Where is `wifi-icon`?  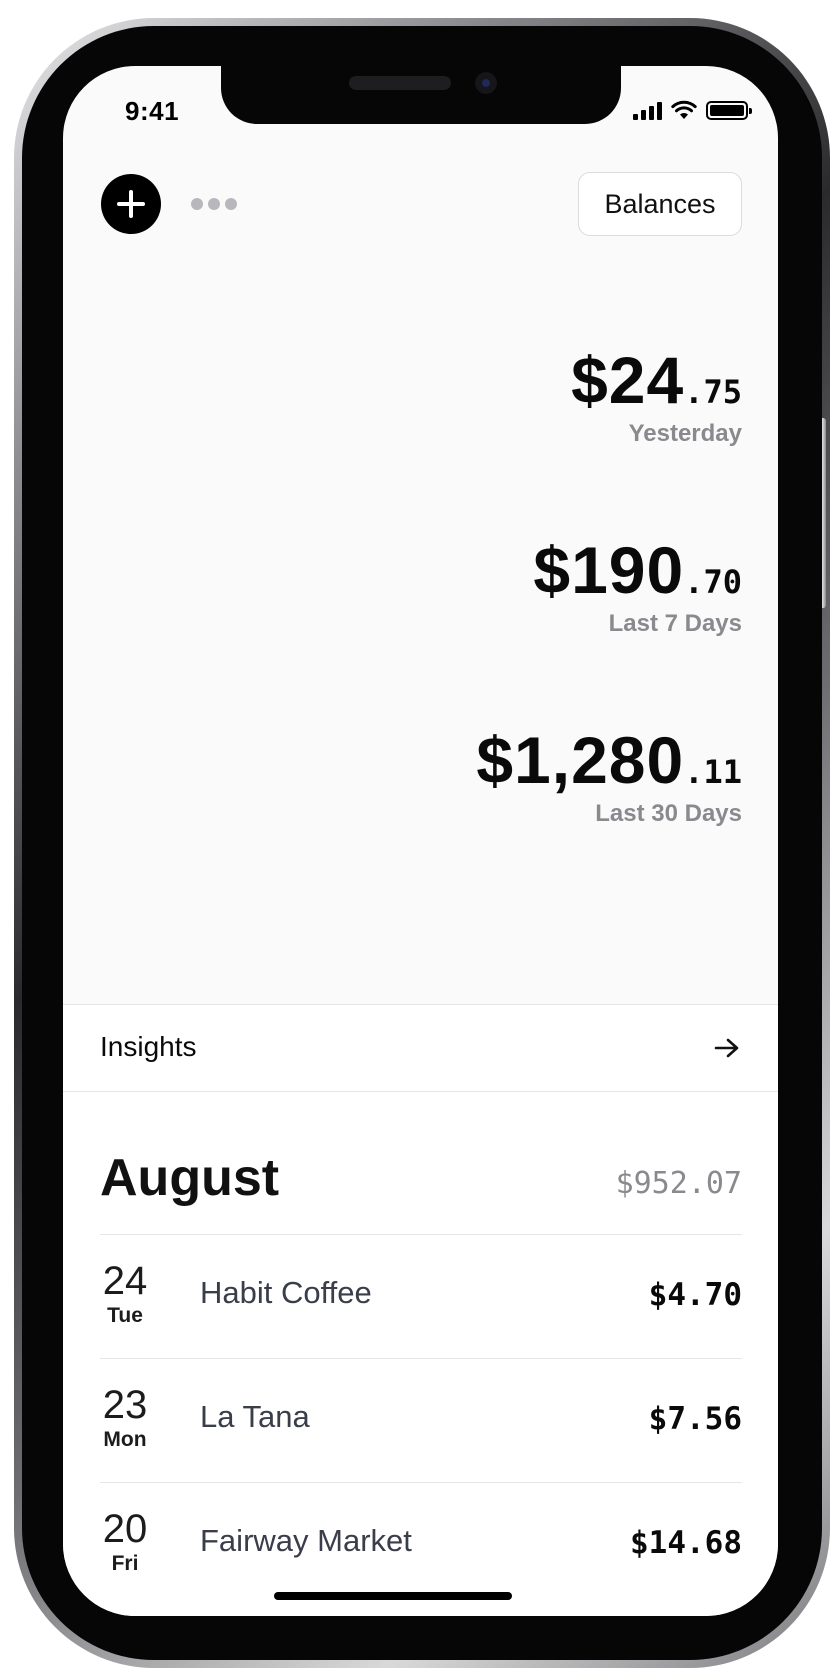 wifi-icon is located at coordinates (684, 109).